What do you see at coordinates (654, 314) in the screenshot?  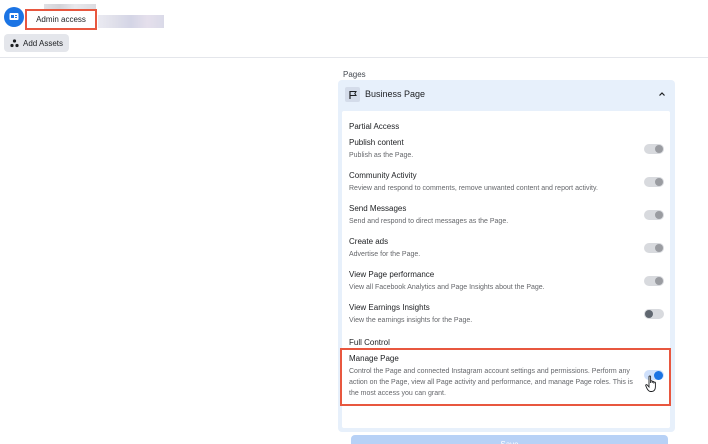 I see `view-earnings-insights-toggle` at bounding box center [654, 314].